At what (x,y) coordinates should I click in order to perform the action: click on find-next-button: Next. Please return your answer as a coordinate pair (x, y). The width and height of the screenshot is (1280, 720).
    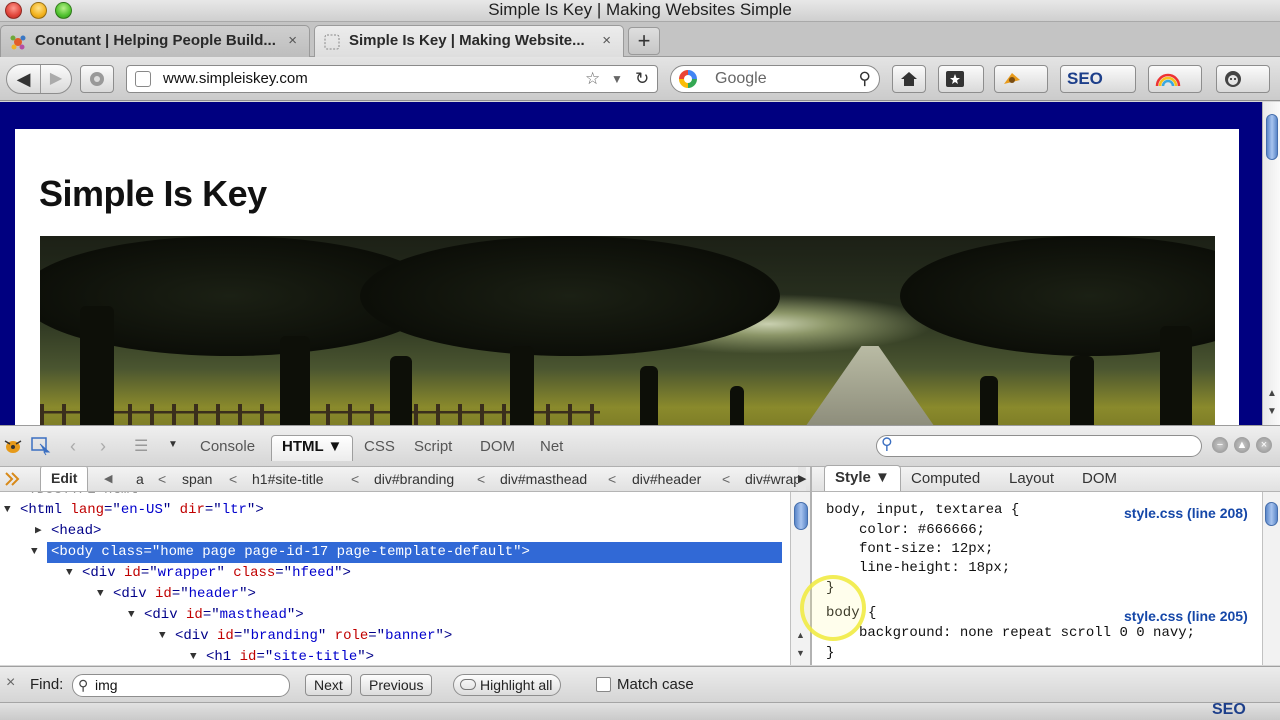
    Looking at the image, I should click on (328, 685).